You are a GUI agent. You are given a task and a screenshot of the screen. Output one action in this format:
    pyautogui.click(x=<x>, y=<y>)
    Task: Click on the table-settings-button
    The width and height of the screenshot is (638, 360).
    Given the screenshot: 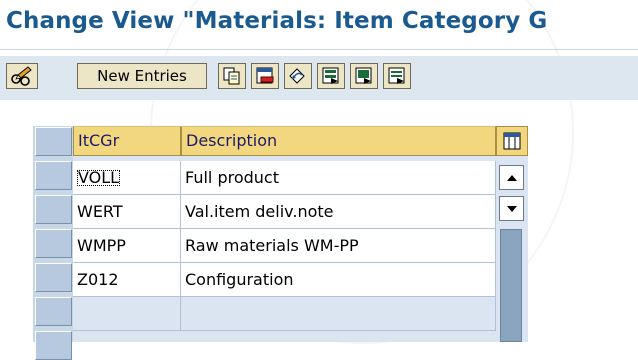 What is the action you would take?
    pyautogui.click(x=512, y=141)
    